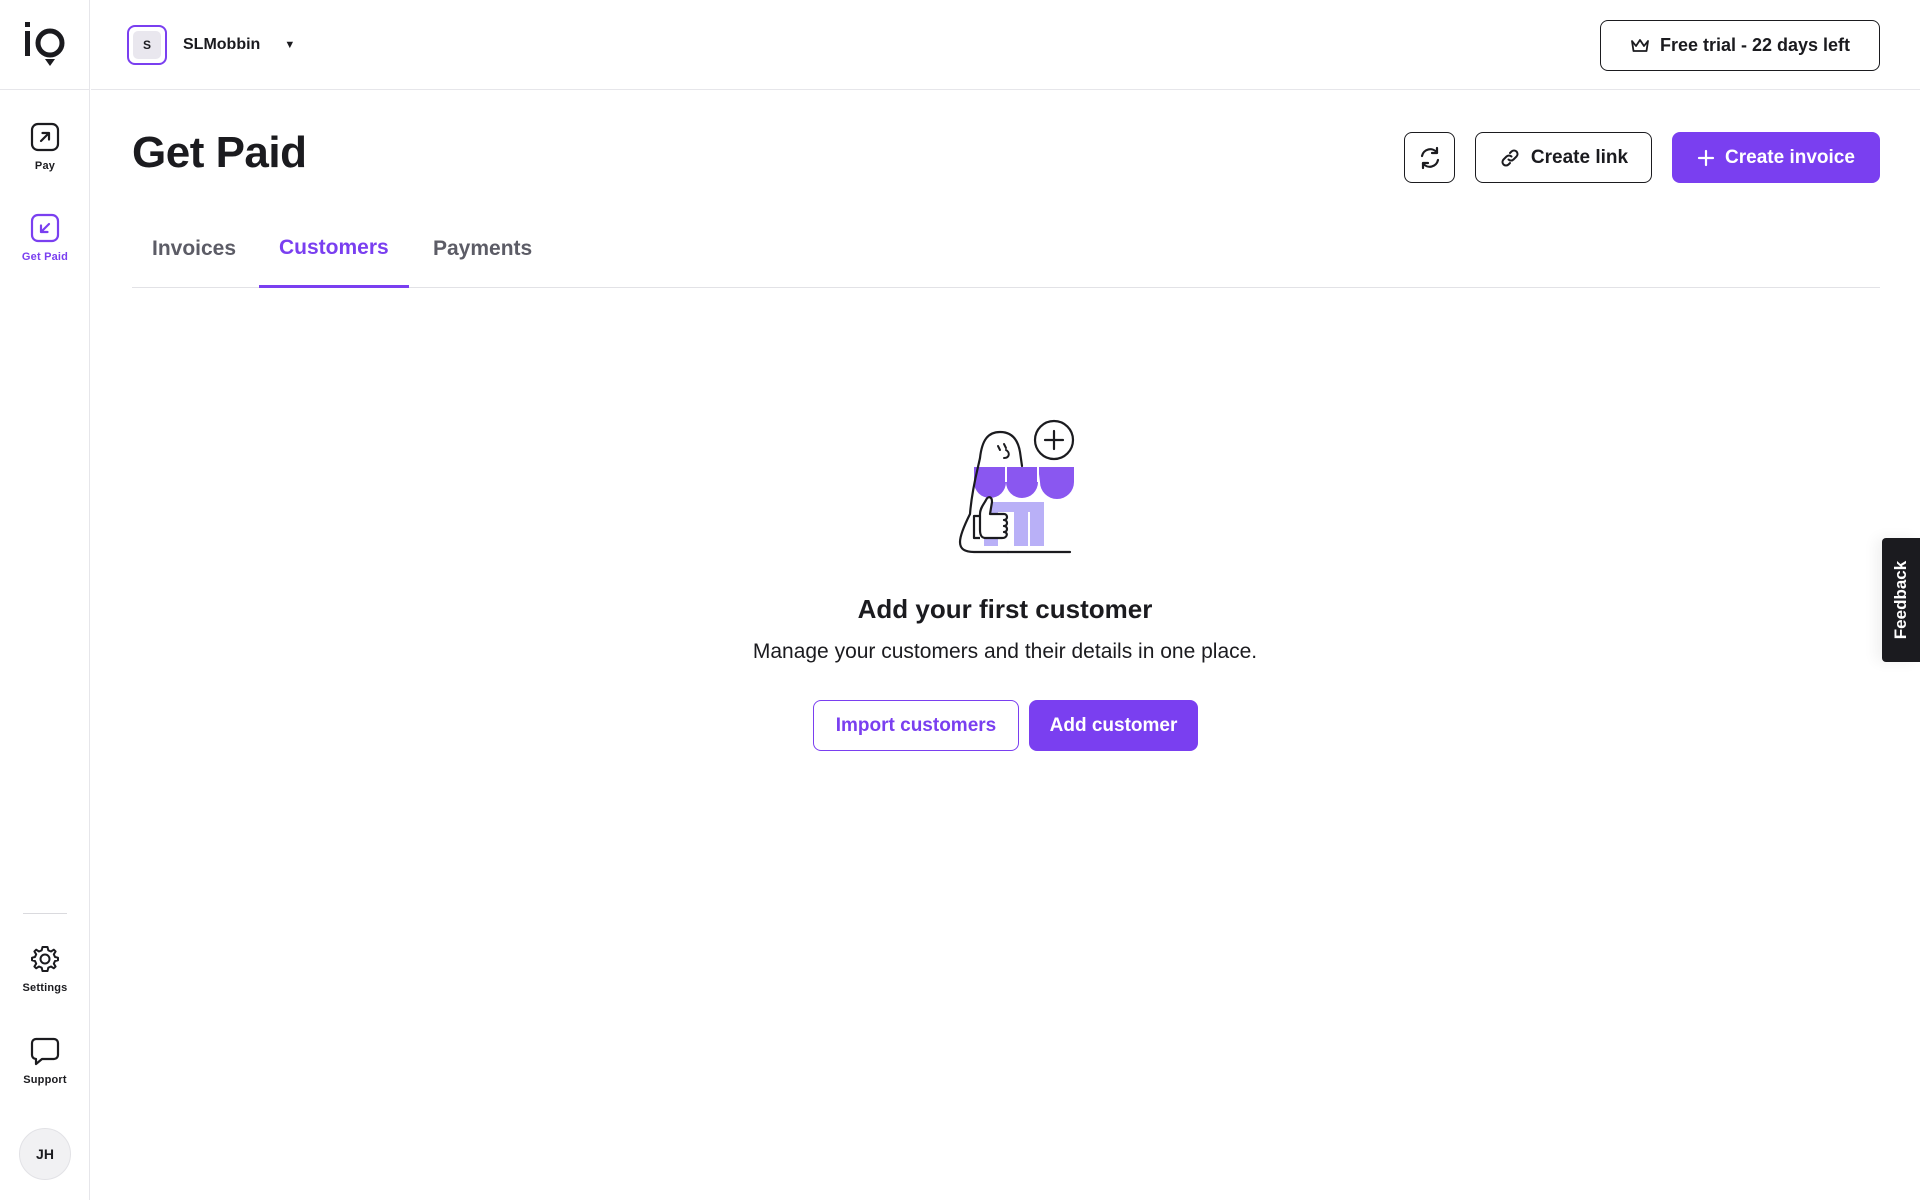  What do you see at coordinates (45, 959) in the screenshot?
I see `gear-icon` at bounding box center [45, 959].